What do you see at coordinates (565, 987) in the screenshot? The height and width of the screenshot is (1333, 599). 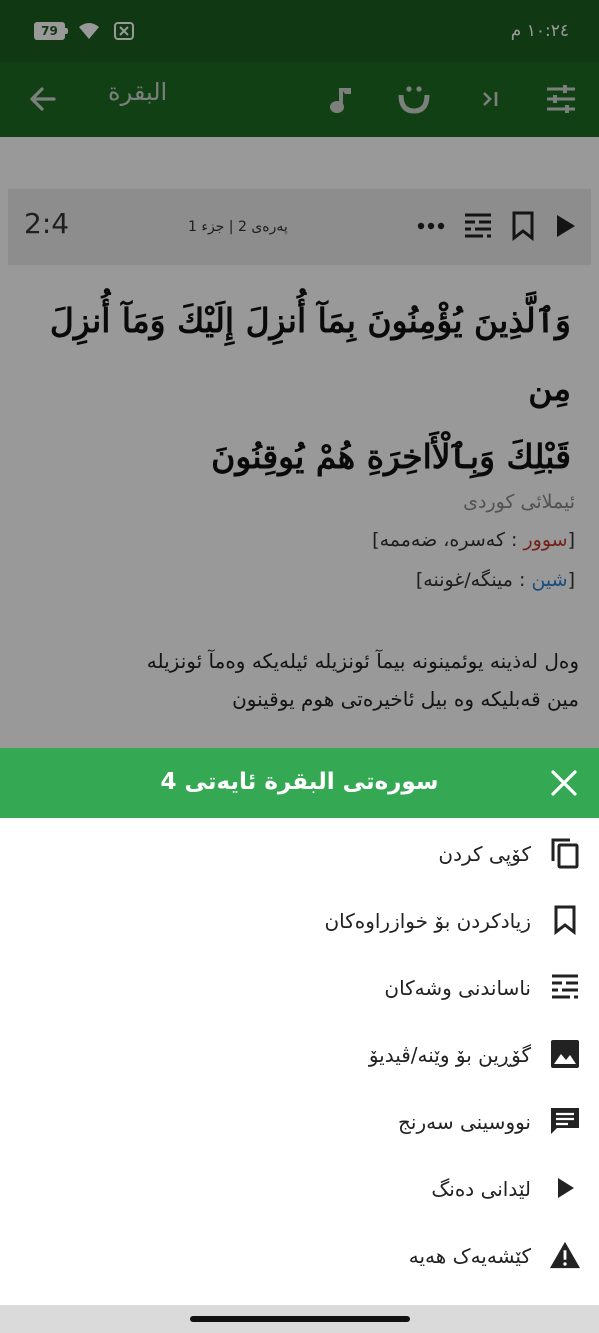 I see `word-grid-icon` at bounding box center [565, 987].